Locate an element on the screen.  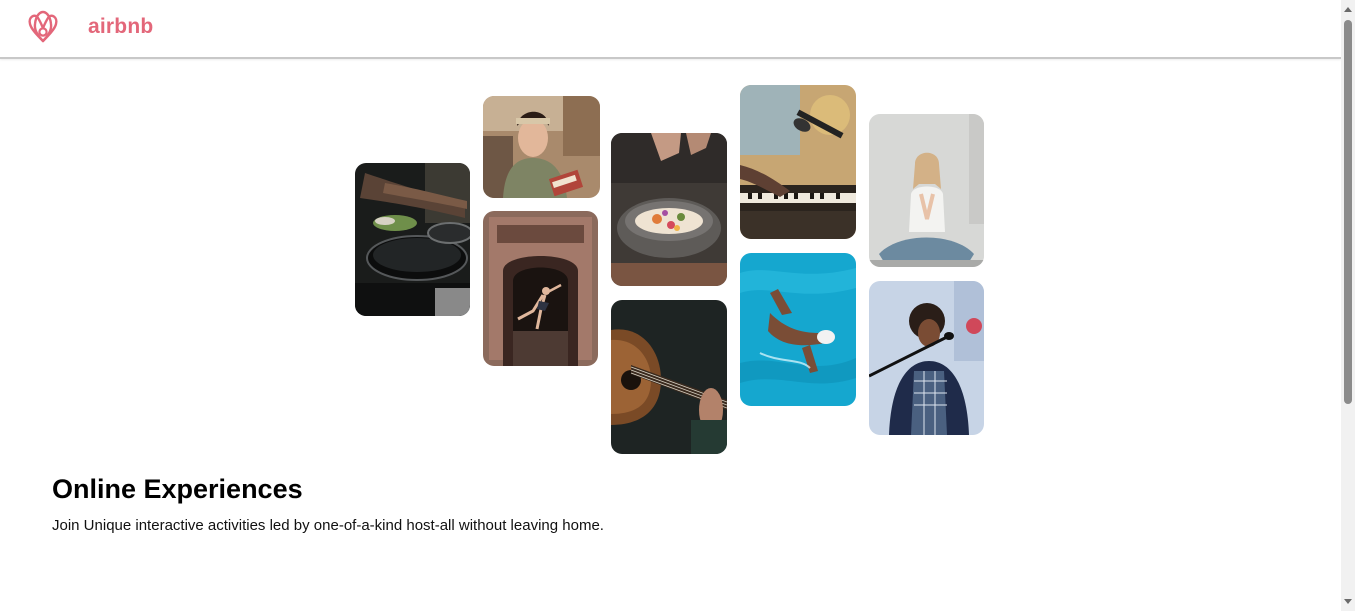
photo-piano-microphone is located at coordinates (798, 162).